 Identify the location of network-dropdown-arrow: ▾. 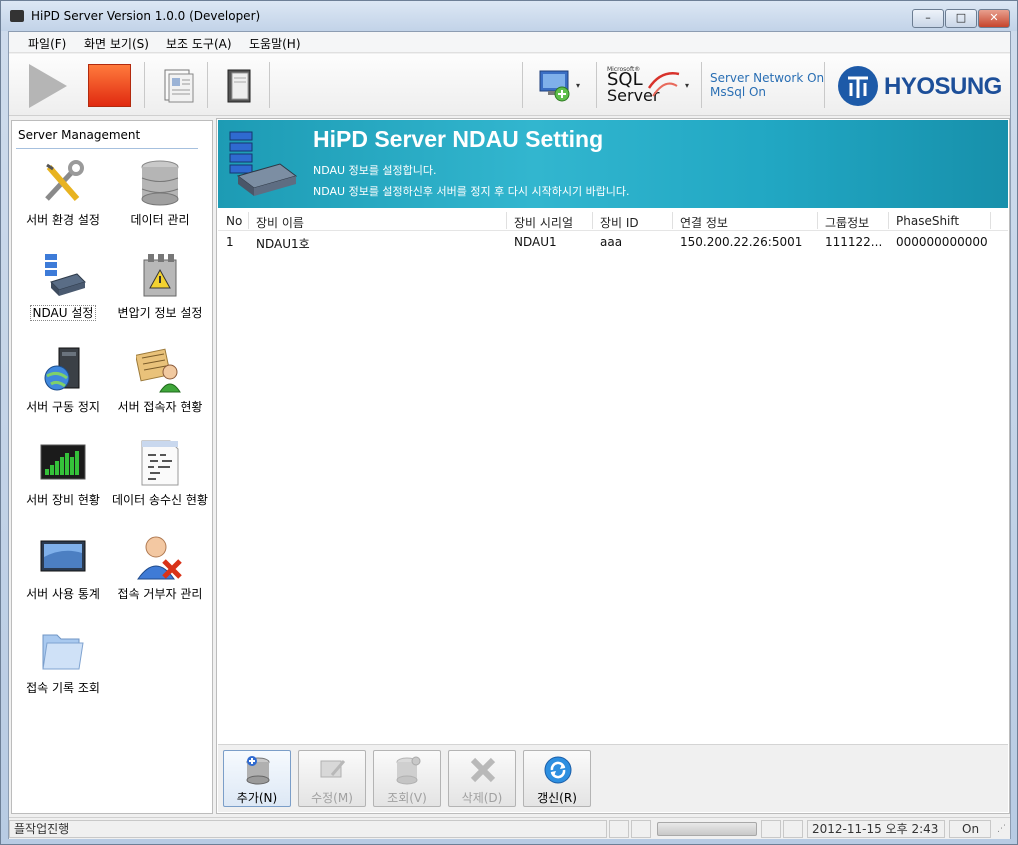
(578, 85).